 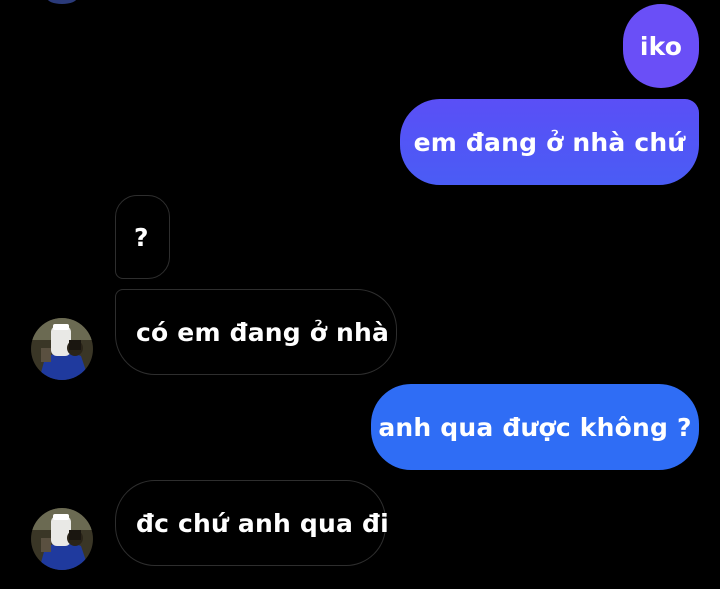 I want to click on incoming-message-bubble: có em đang ở nhà, so click(x=256, y=332).